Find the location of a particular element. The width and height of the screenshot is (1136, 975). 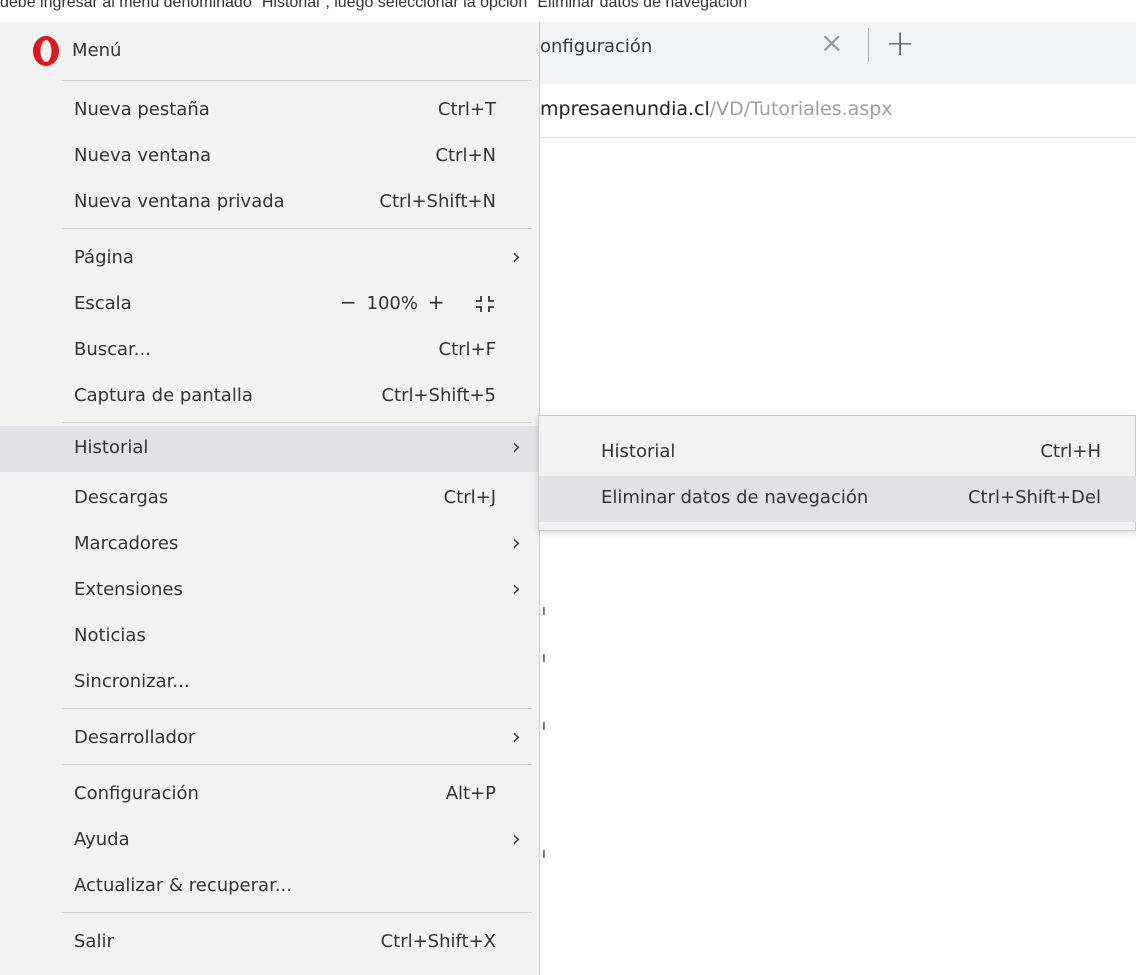

menu-item-label: Salir is located at coordinates (94, 941).